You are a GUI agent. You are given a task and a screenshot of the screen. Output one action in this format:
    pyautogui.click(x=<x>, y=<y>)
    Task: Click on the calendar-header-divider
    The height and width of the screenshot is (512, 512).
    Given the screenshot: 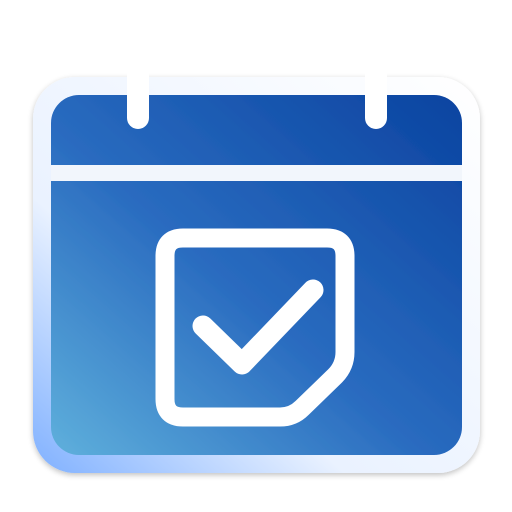 What is the action you would take?
    pyautogui.click(x=256, y=173)
    